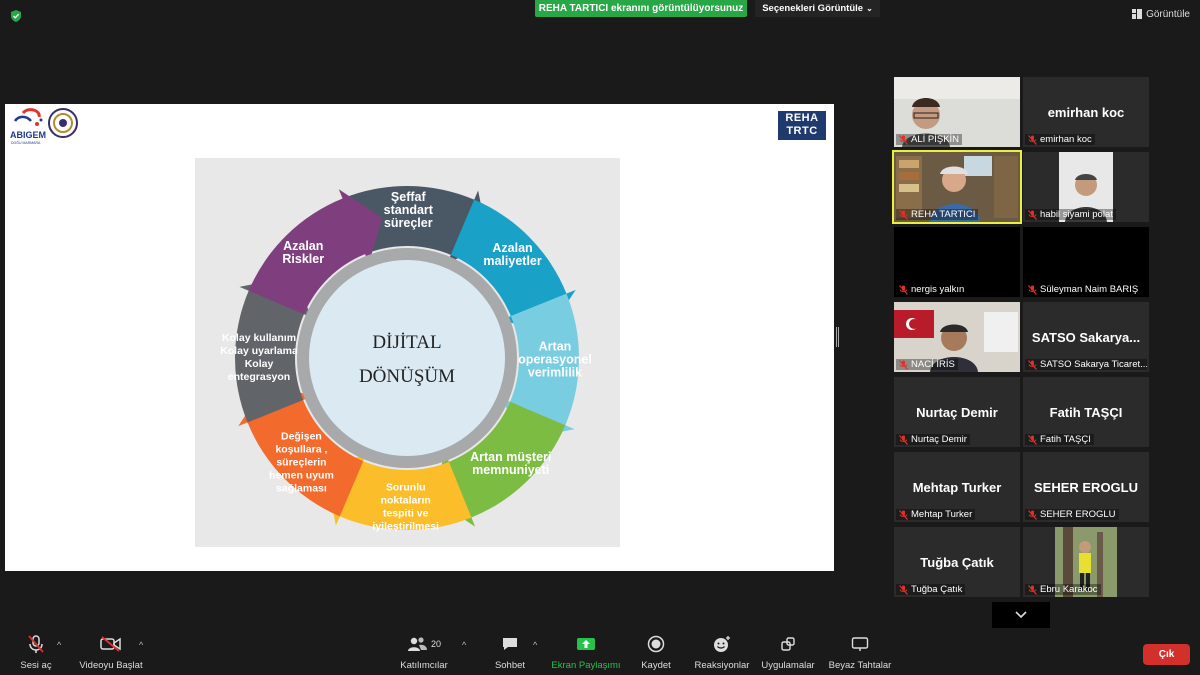  I want to click on participant-name-label: ALİ PİŞKİN, so click(929, 139).